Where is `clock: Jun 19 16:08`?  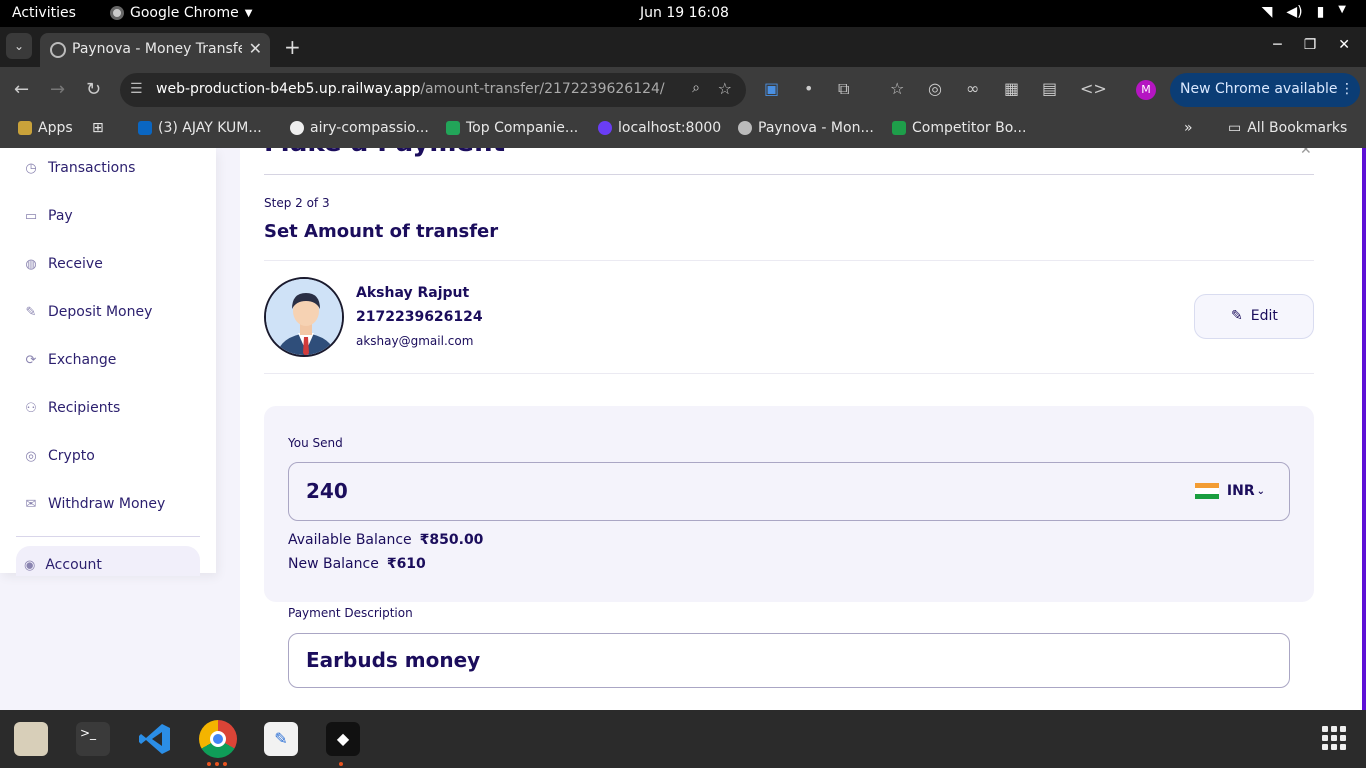
clock: Jun 19 16:08 is located at coordinates (684, 13).